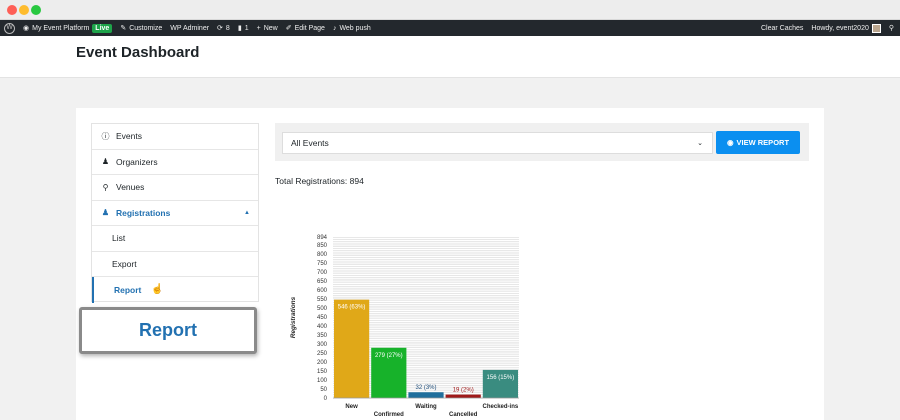 The image size is (900, 420). Describe the element at coordinates (9, 28) in the screenshot. I see `wordpress-logo-icon: W` at that location.